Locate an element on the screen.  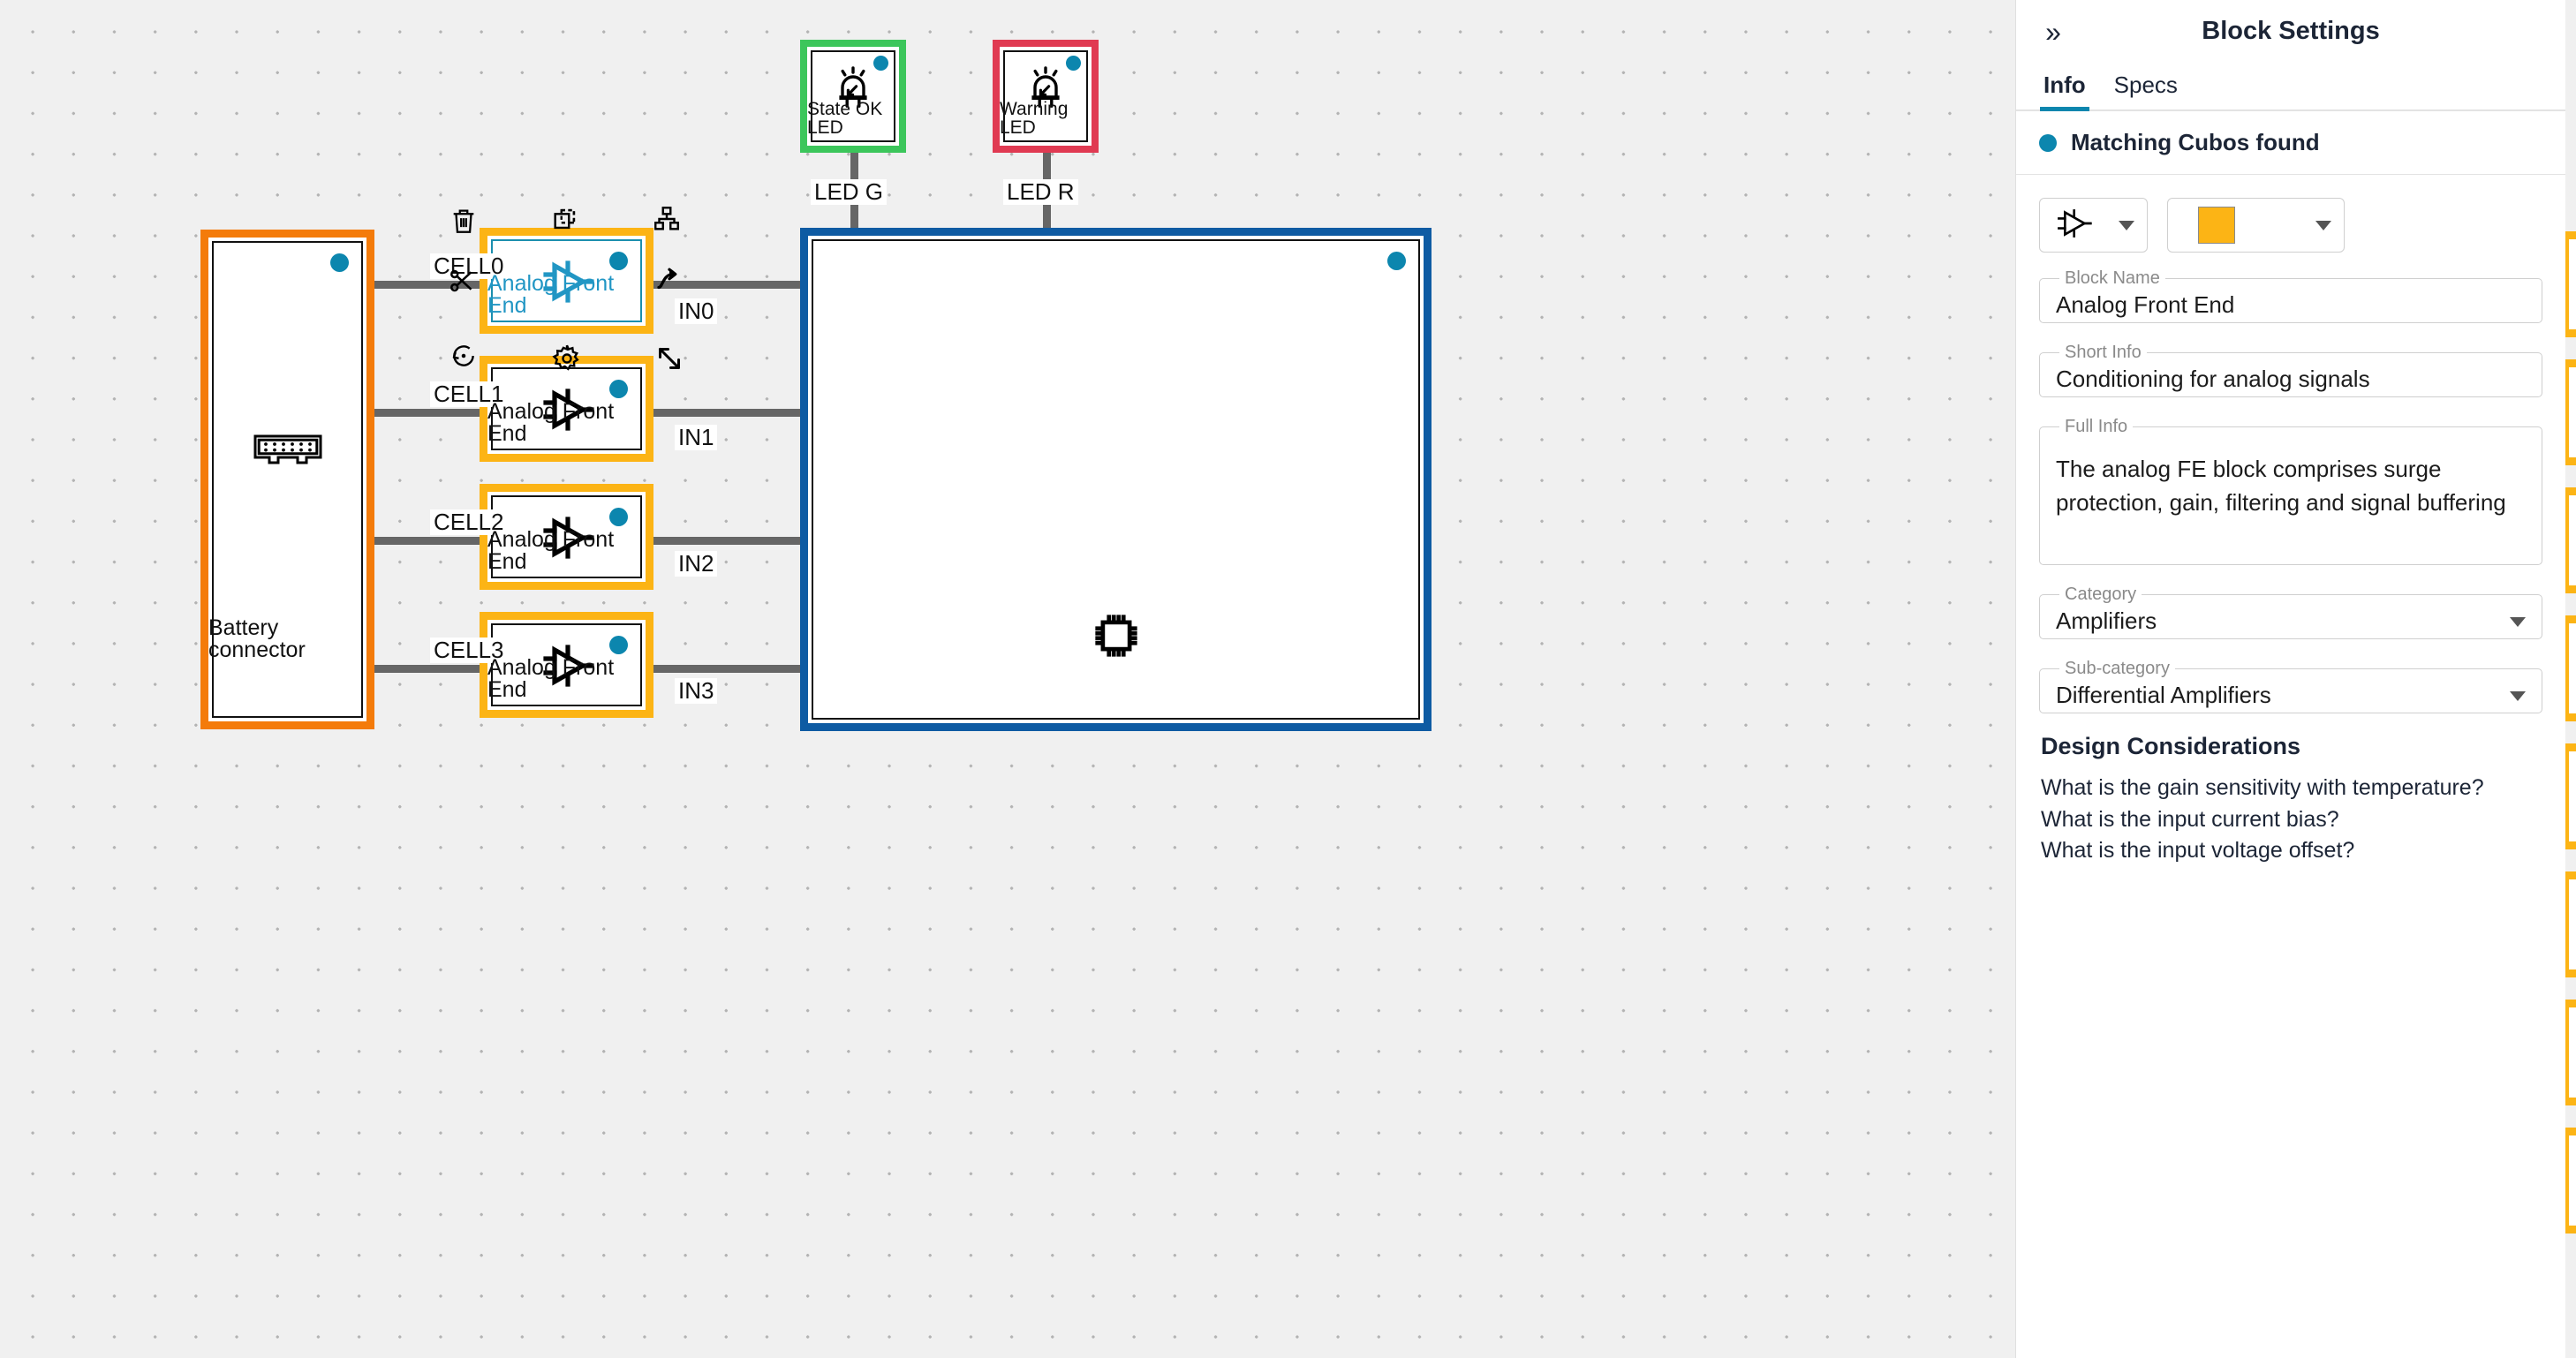
block-warning-led: Warning LED is located at coordinates (1046, 96).